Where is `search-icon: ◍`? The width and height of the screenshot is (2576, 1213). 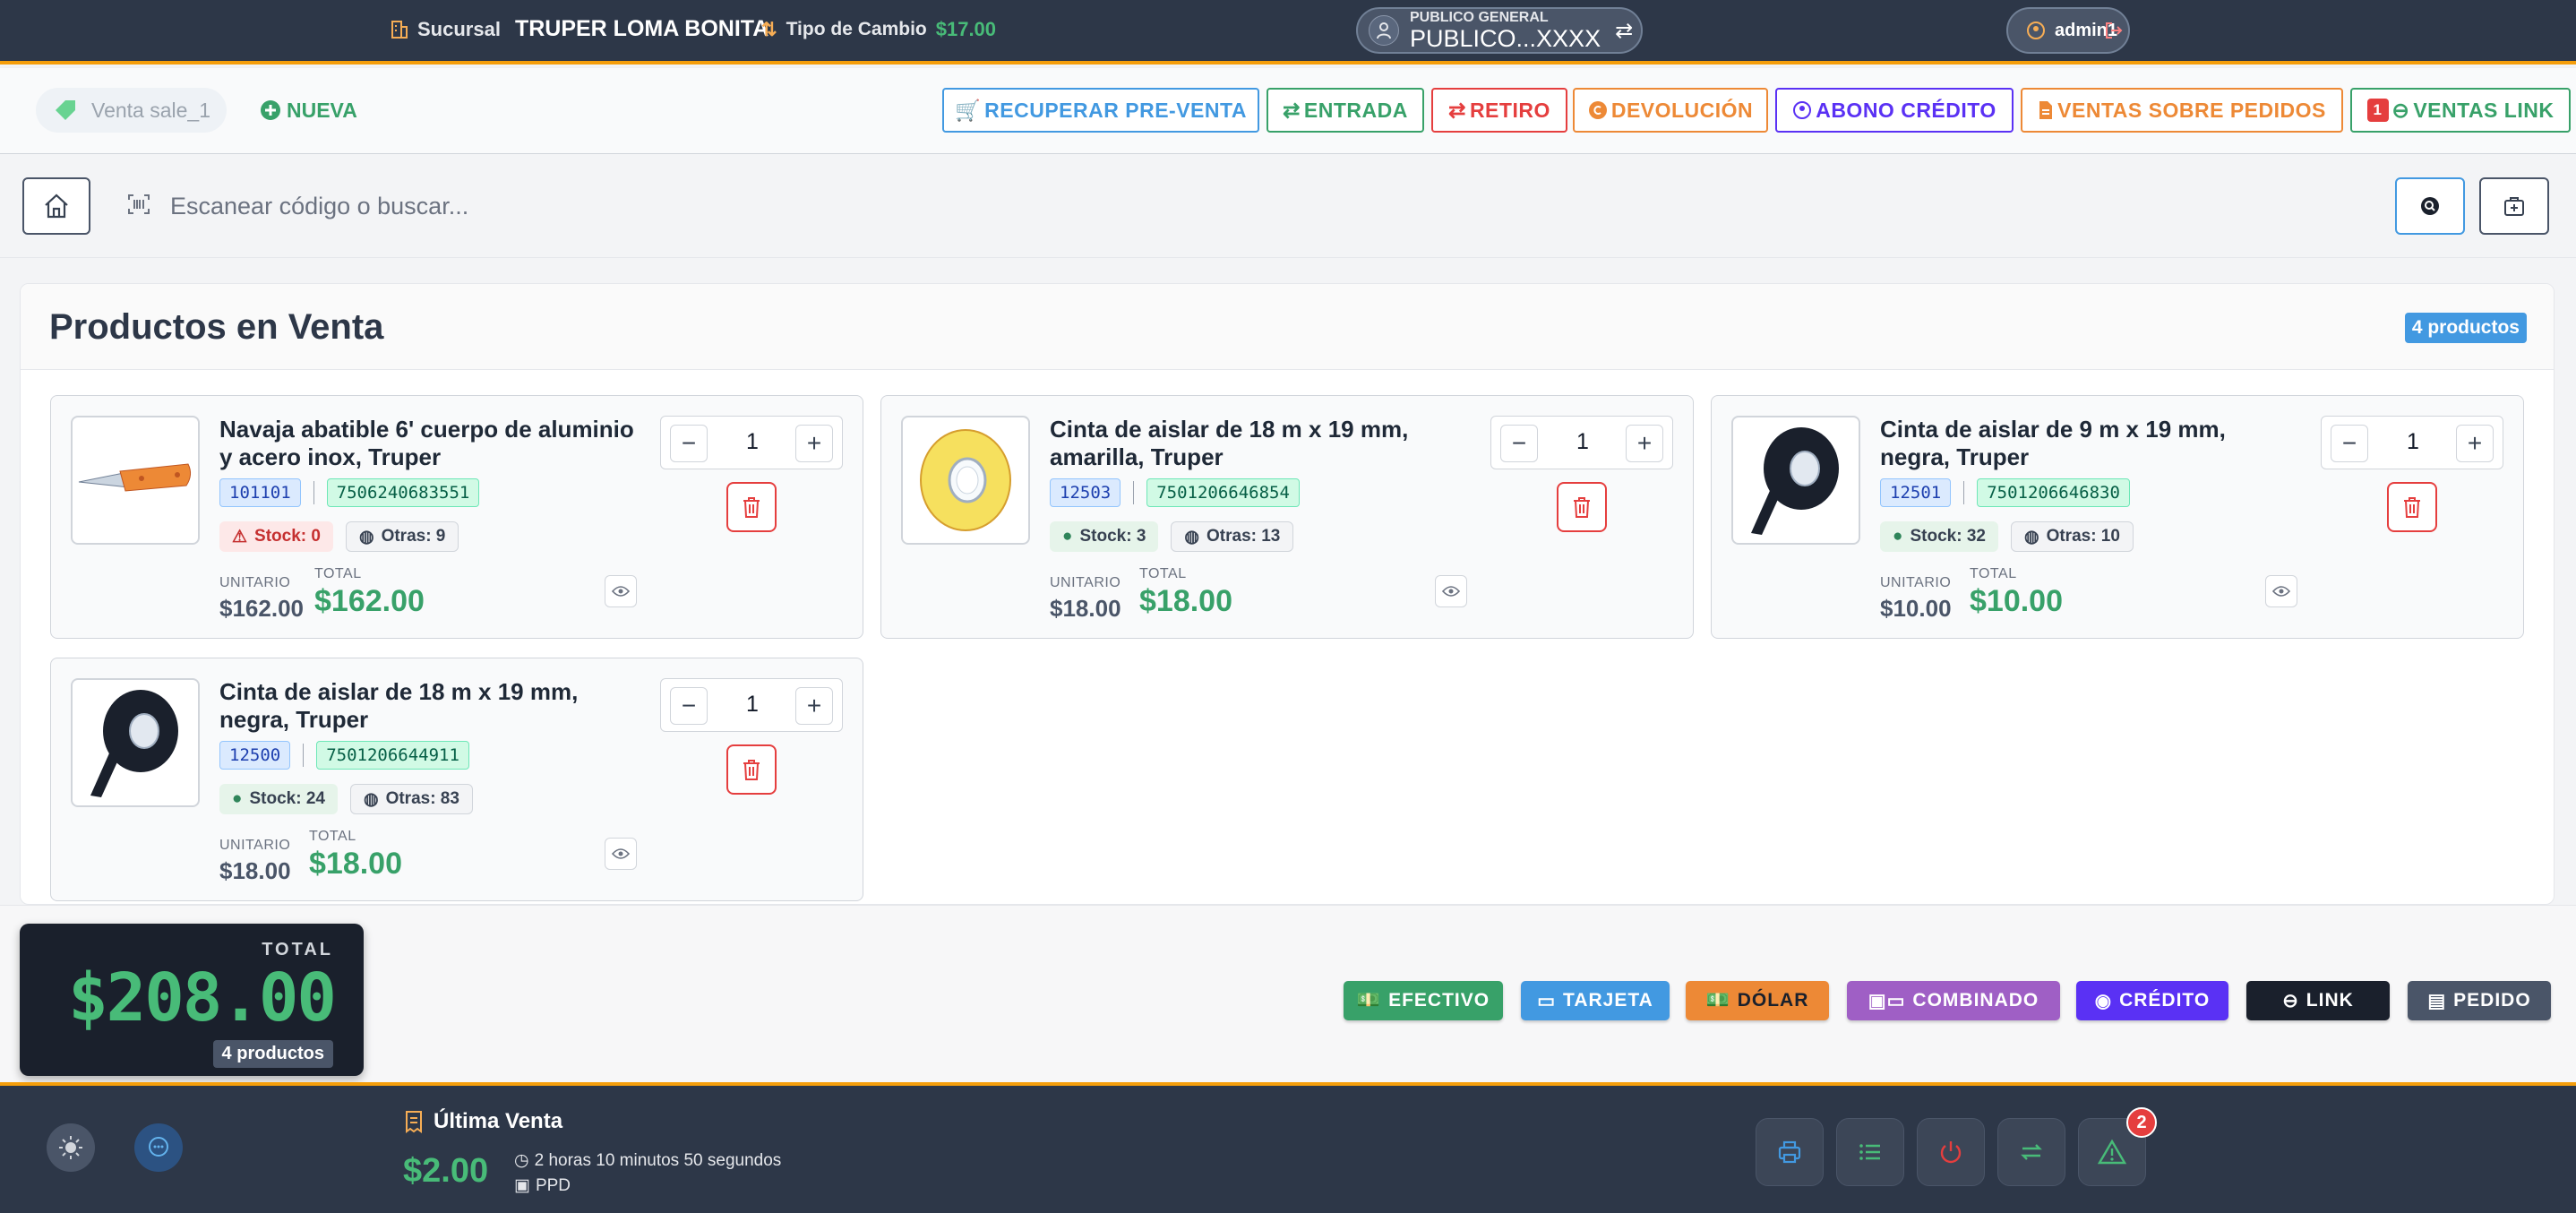 search-icon: ◍ is located at coordinates (2031, 537).